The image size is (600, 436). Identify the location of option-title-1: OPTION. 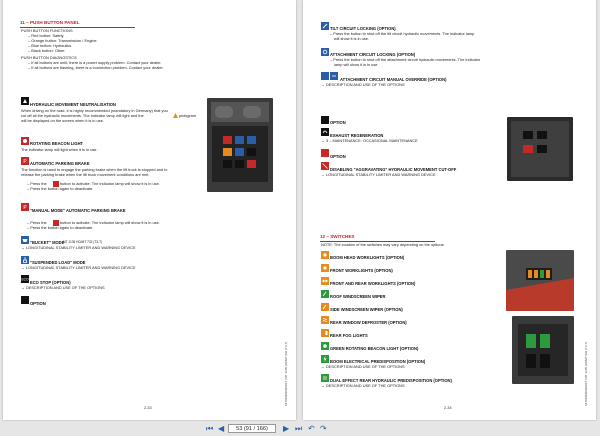
(338, 122).